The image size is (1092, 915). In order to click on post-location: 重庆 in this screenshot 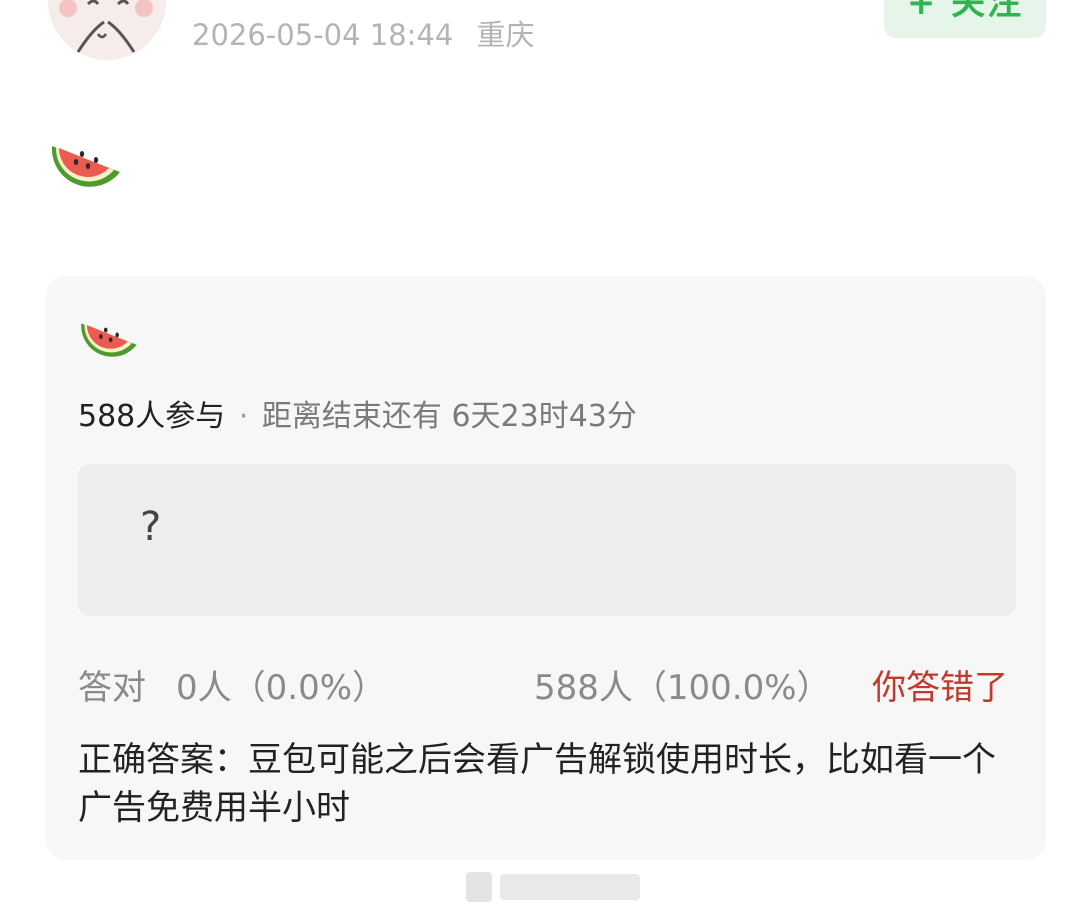, I will do `click(505, 35)`.